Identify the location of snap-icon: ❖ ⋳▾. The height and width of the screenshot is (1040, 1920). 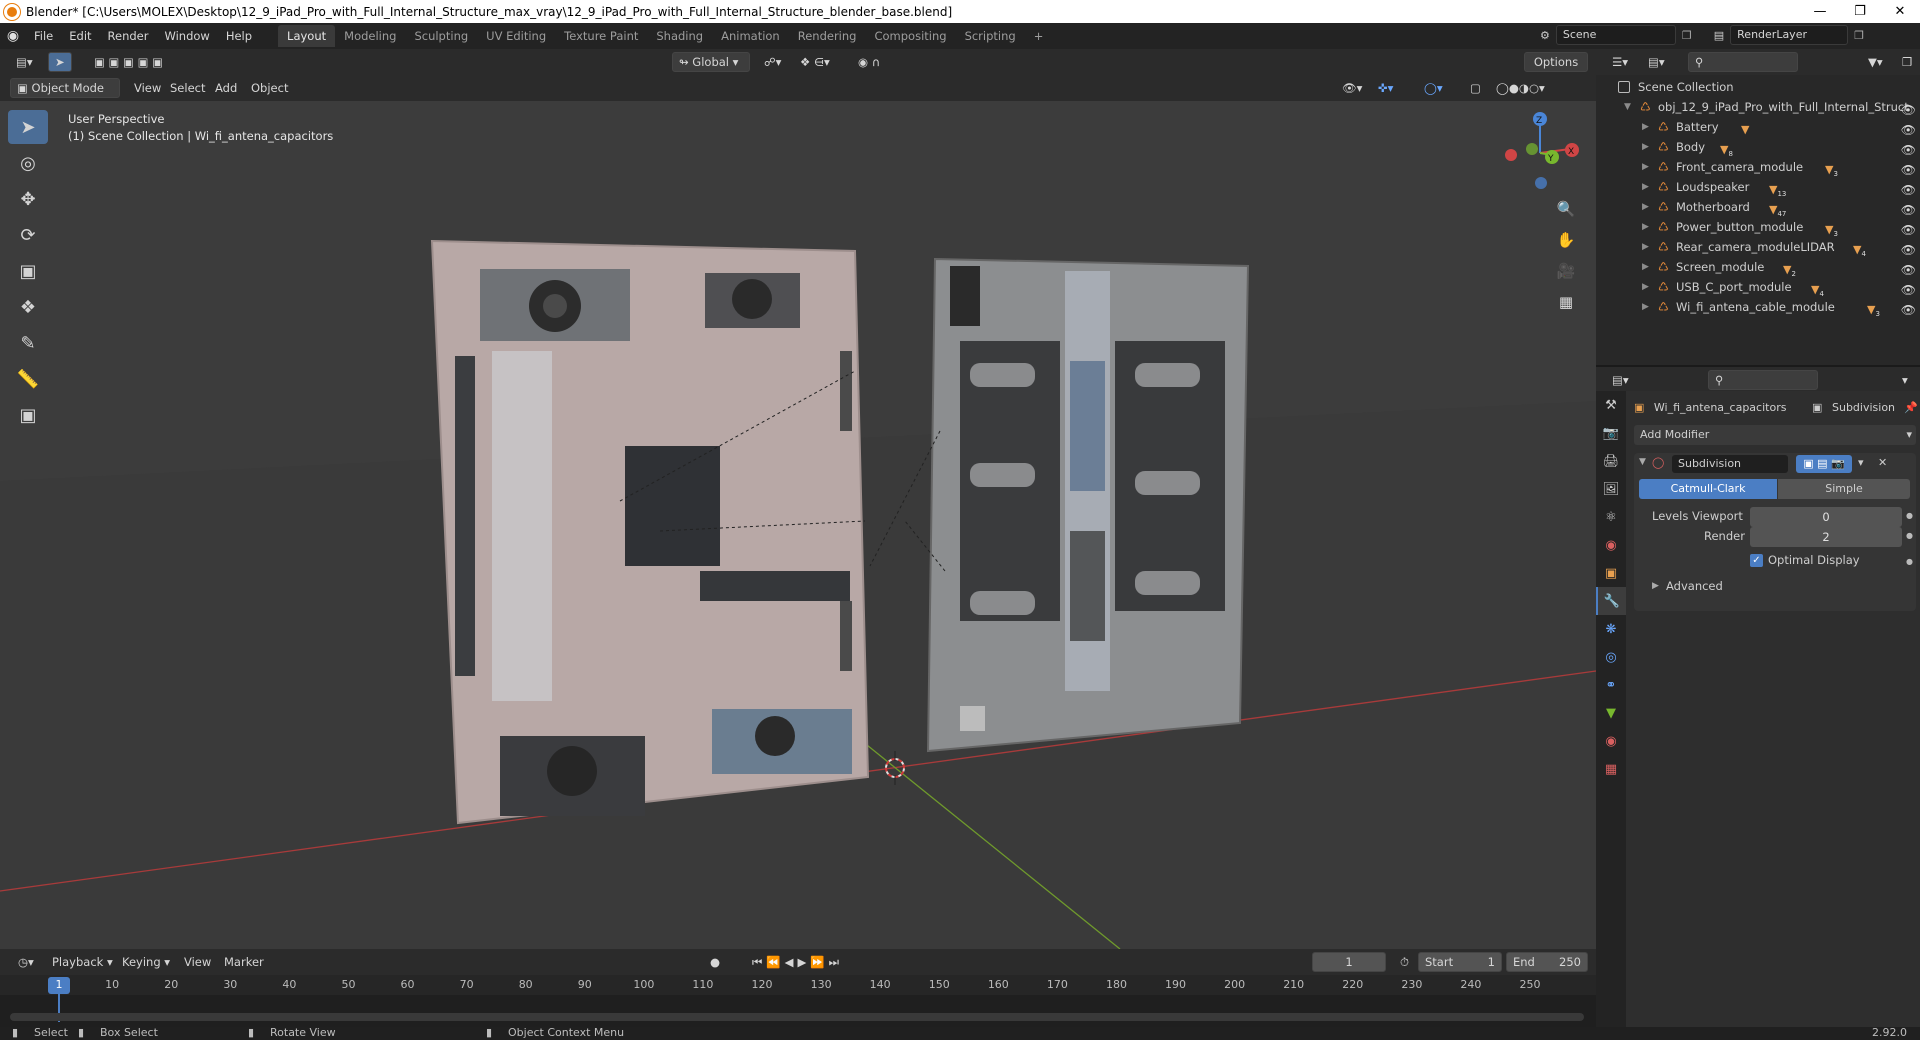
(815, 62).